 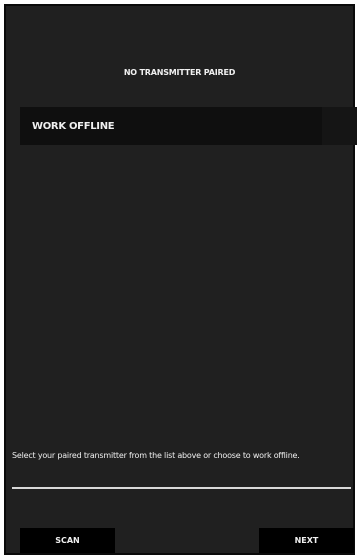 What do you see at coordinates (67, 540) in the screenshot?
I see `scan-button: SCAN` at bounding box center [67, 540].